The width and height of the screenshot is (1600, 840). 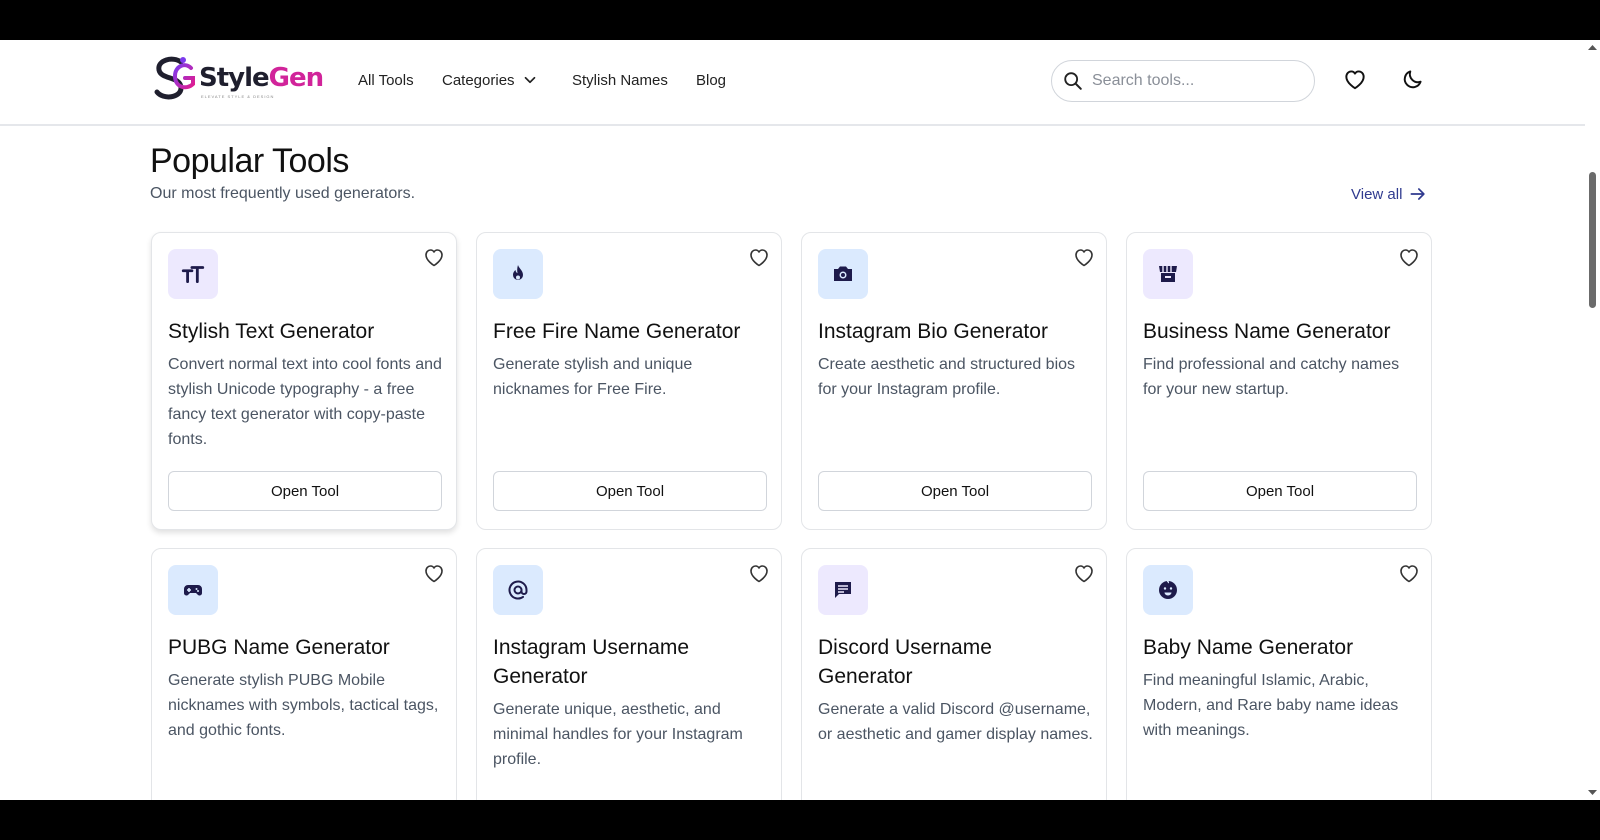 I want to click on text-size-icon, so click(x=193, y=274).